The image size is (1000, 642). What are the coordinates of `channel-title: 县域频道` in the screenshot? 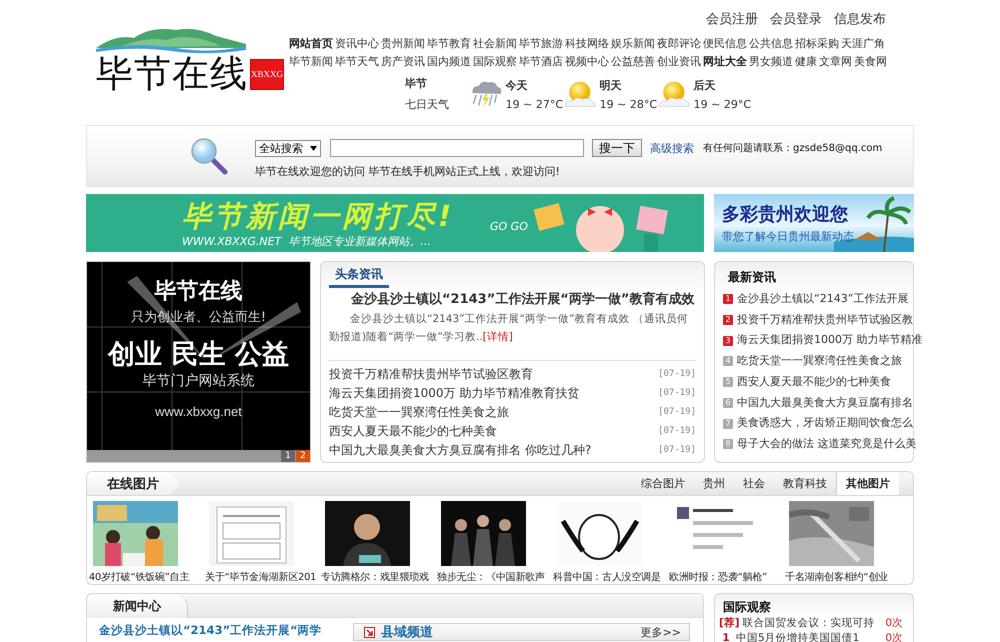 It's located at (407, 632).